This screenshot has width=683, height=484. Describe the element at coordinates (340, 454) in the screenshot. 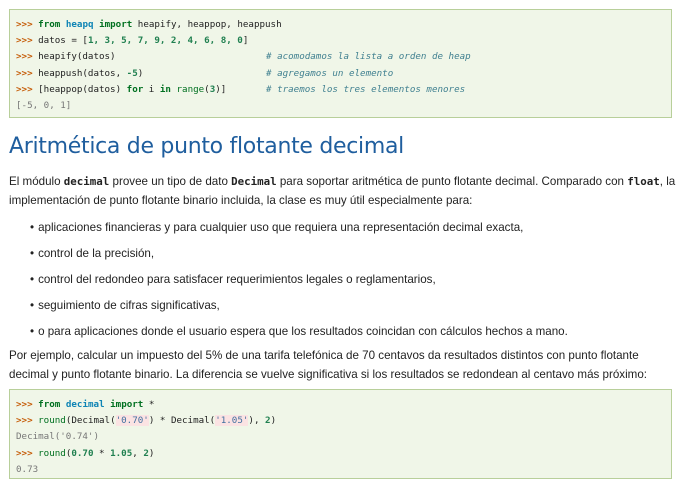

I see `code-line: >>> round(0.70 * 1.05, 2)` at that location.